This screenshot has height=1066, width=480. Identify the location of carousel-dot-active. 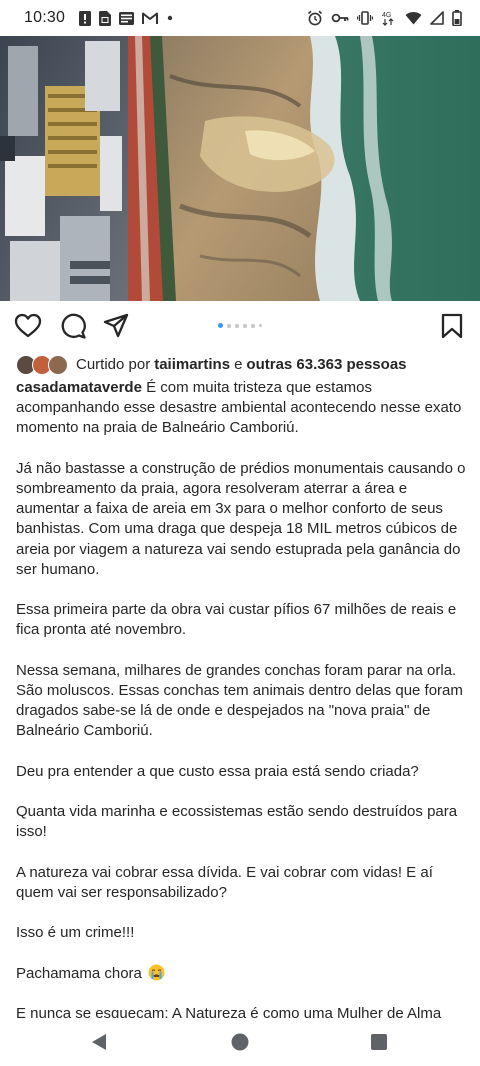
(220, 325).